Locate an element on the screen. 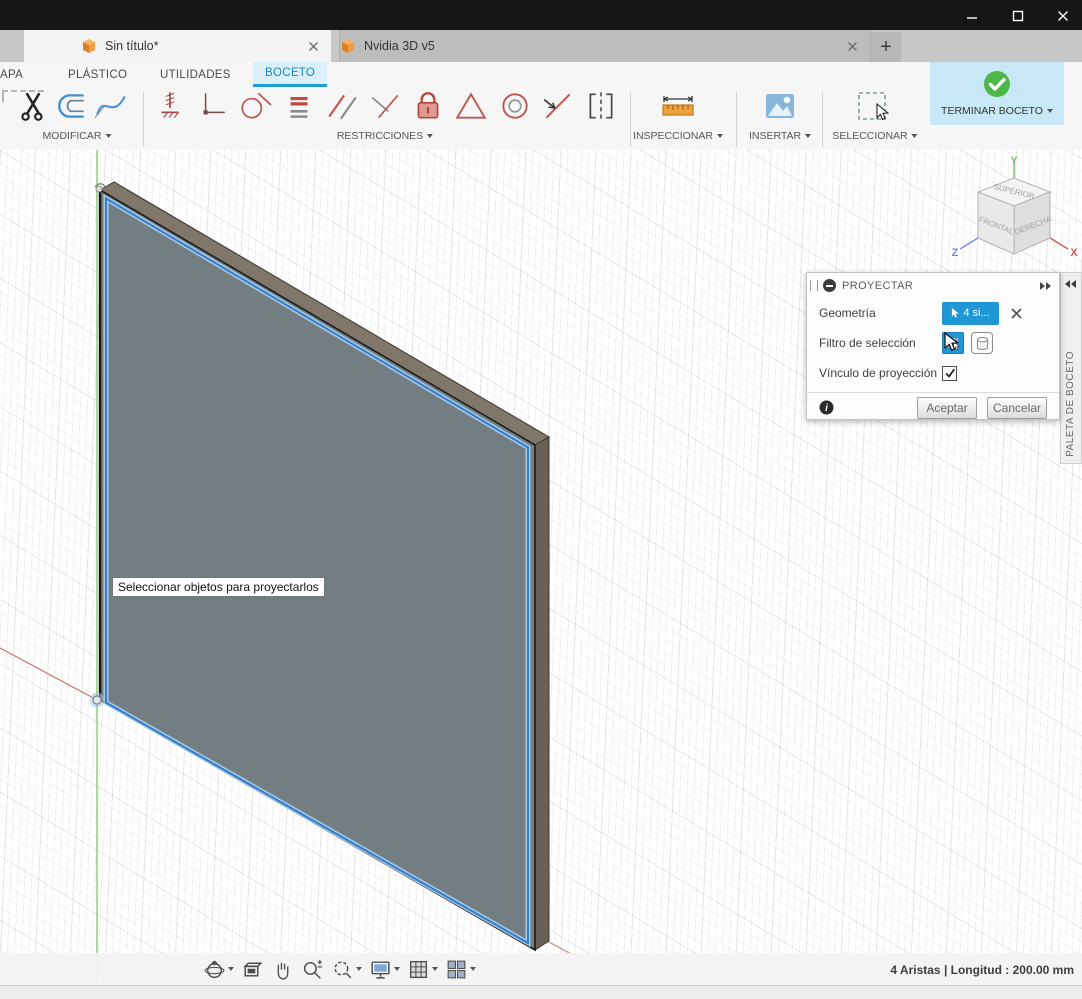 The image size is (1082, 999). close-window-button is located at coordinates (1063, 16).